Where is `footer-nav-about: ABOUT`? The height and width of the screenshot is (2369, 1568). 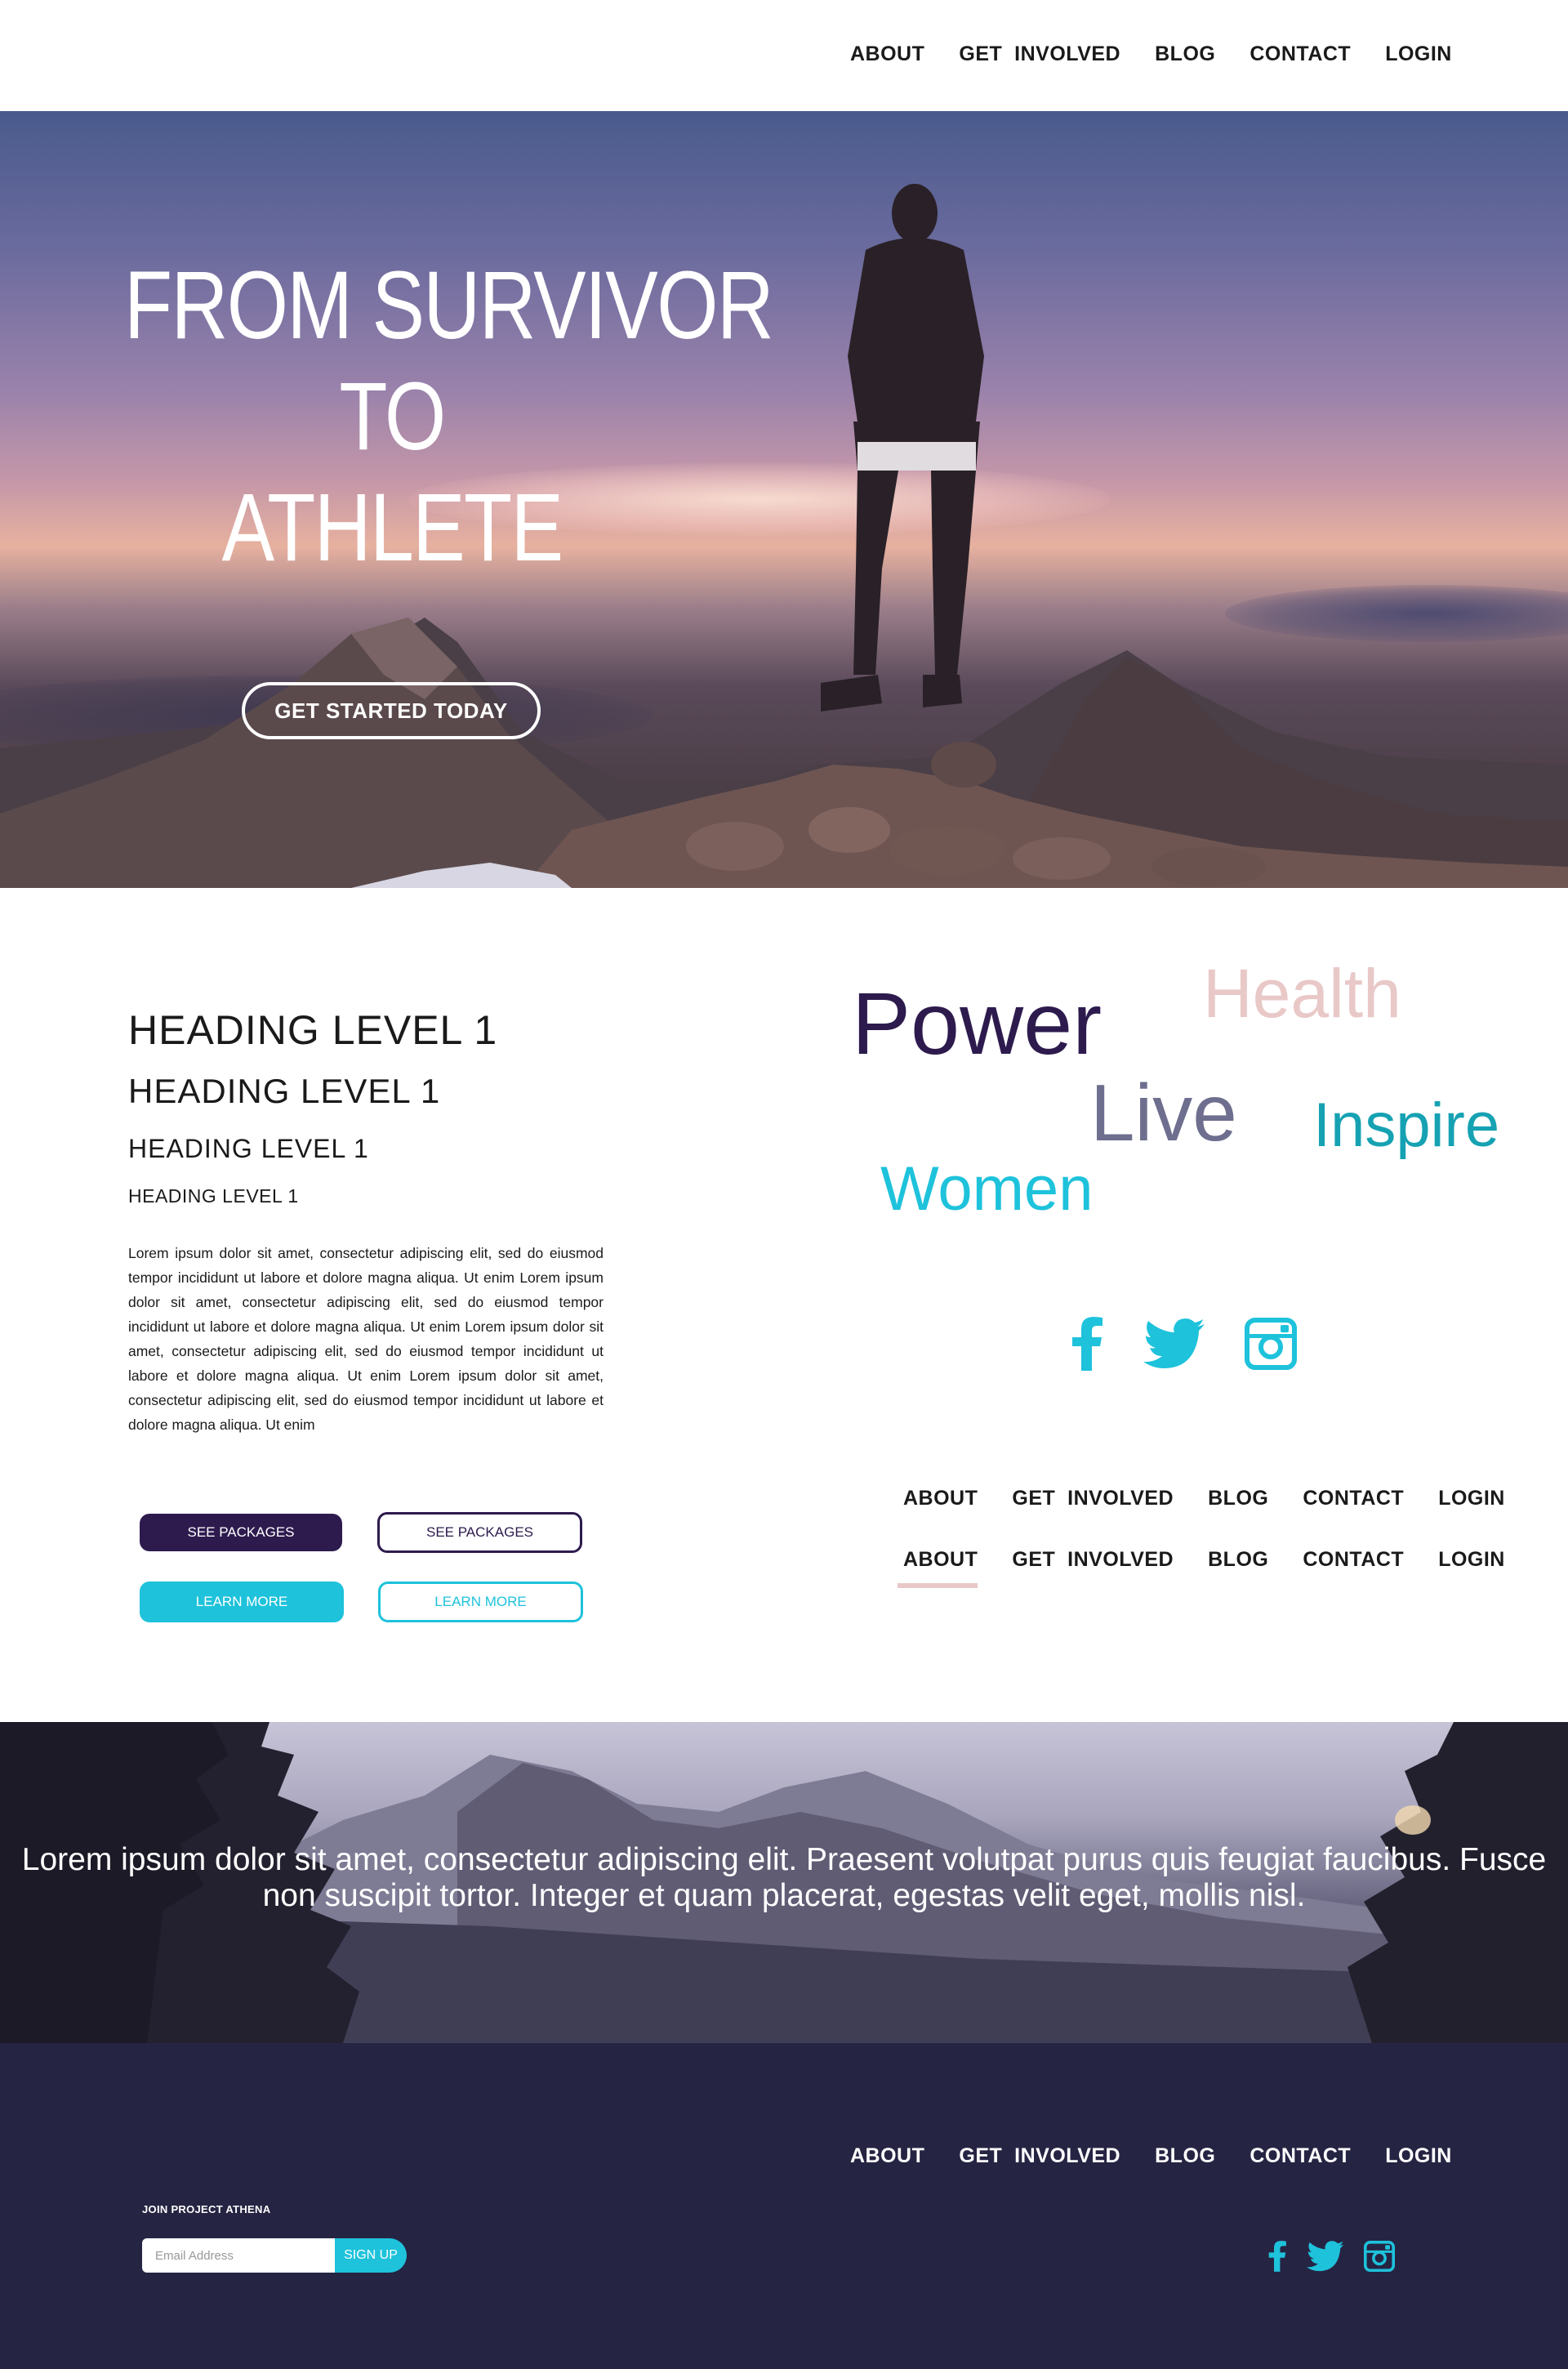
footer-nav-about: ABOUT is located at coordinates (887, 2156).